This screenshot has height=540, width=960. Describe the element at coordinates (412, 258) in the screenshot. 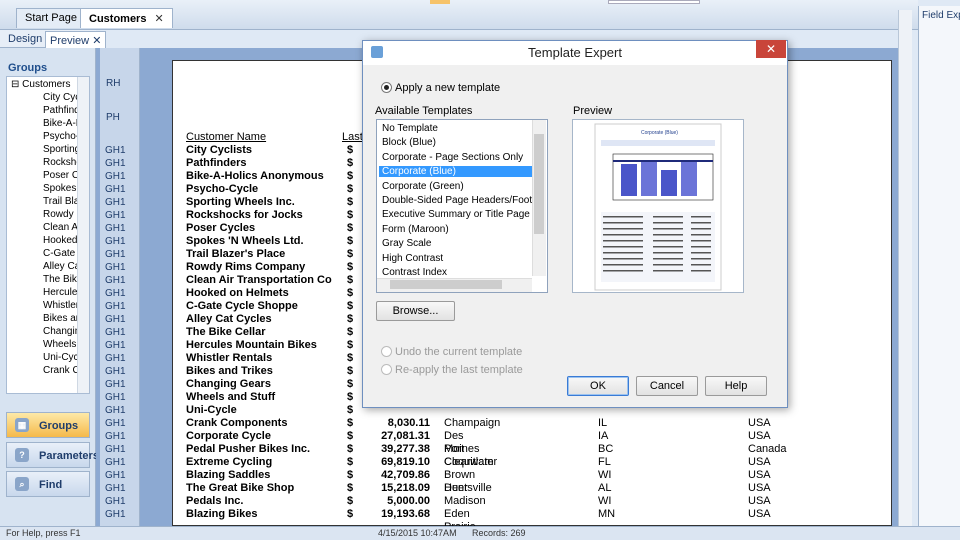

I see `template-list-item: High Contrast` at that location.